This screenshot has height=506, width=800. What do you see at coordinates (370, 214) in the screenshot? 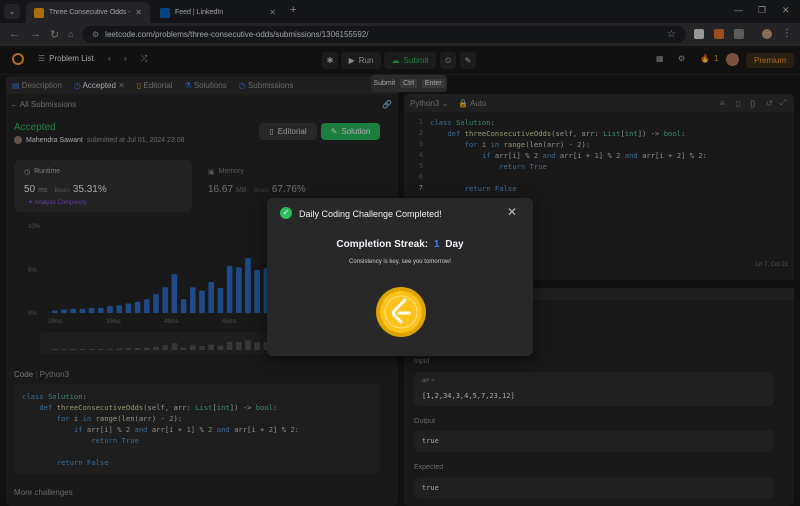
I see `modal-title: Daily Coding Challenge Completed!` at bounding box center [370, 214].